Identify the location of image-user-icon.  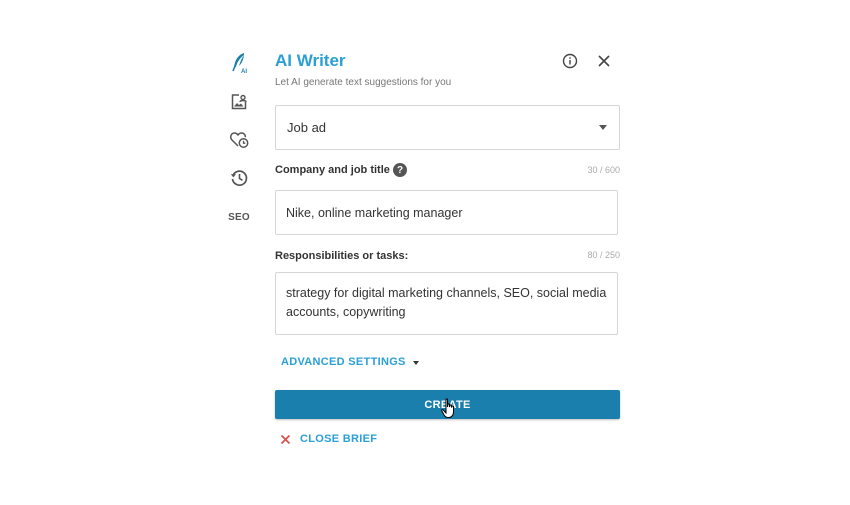
(239, 102).